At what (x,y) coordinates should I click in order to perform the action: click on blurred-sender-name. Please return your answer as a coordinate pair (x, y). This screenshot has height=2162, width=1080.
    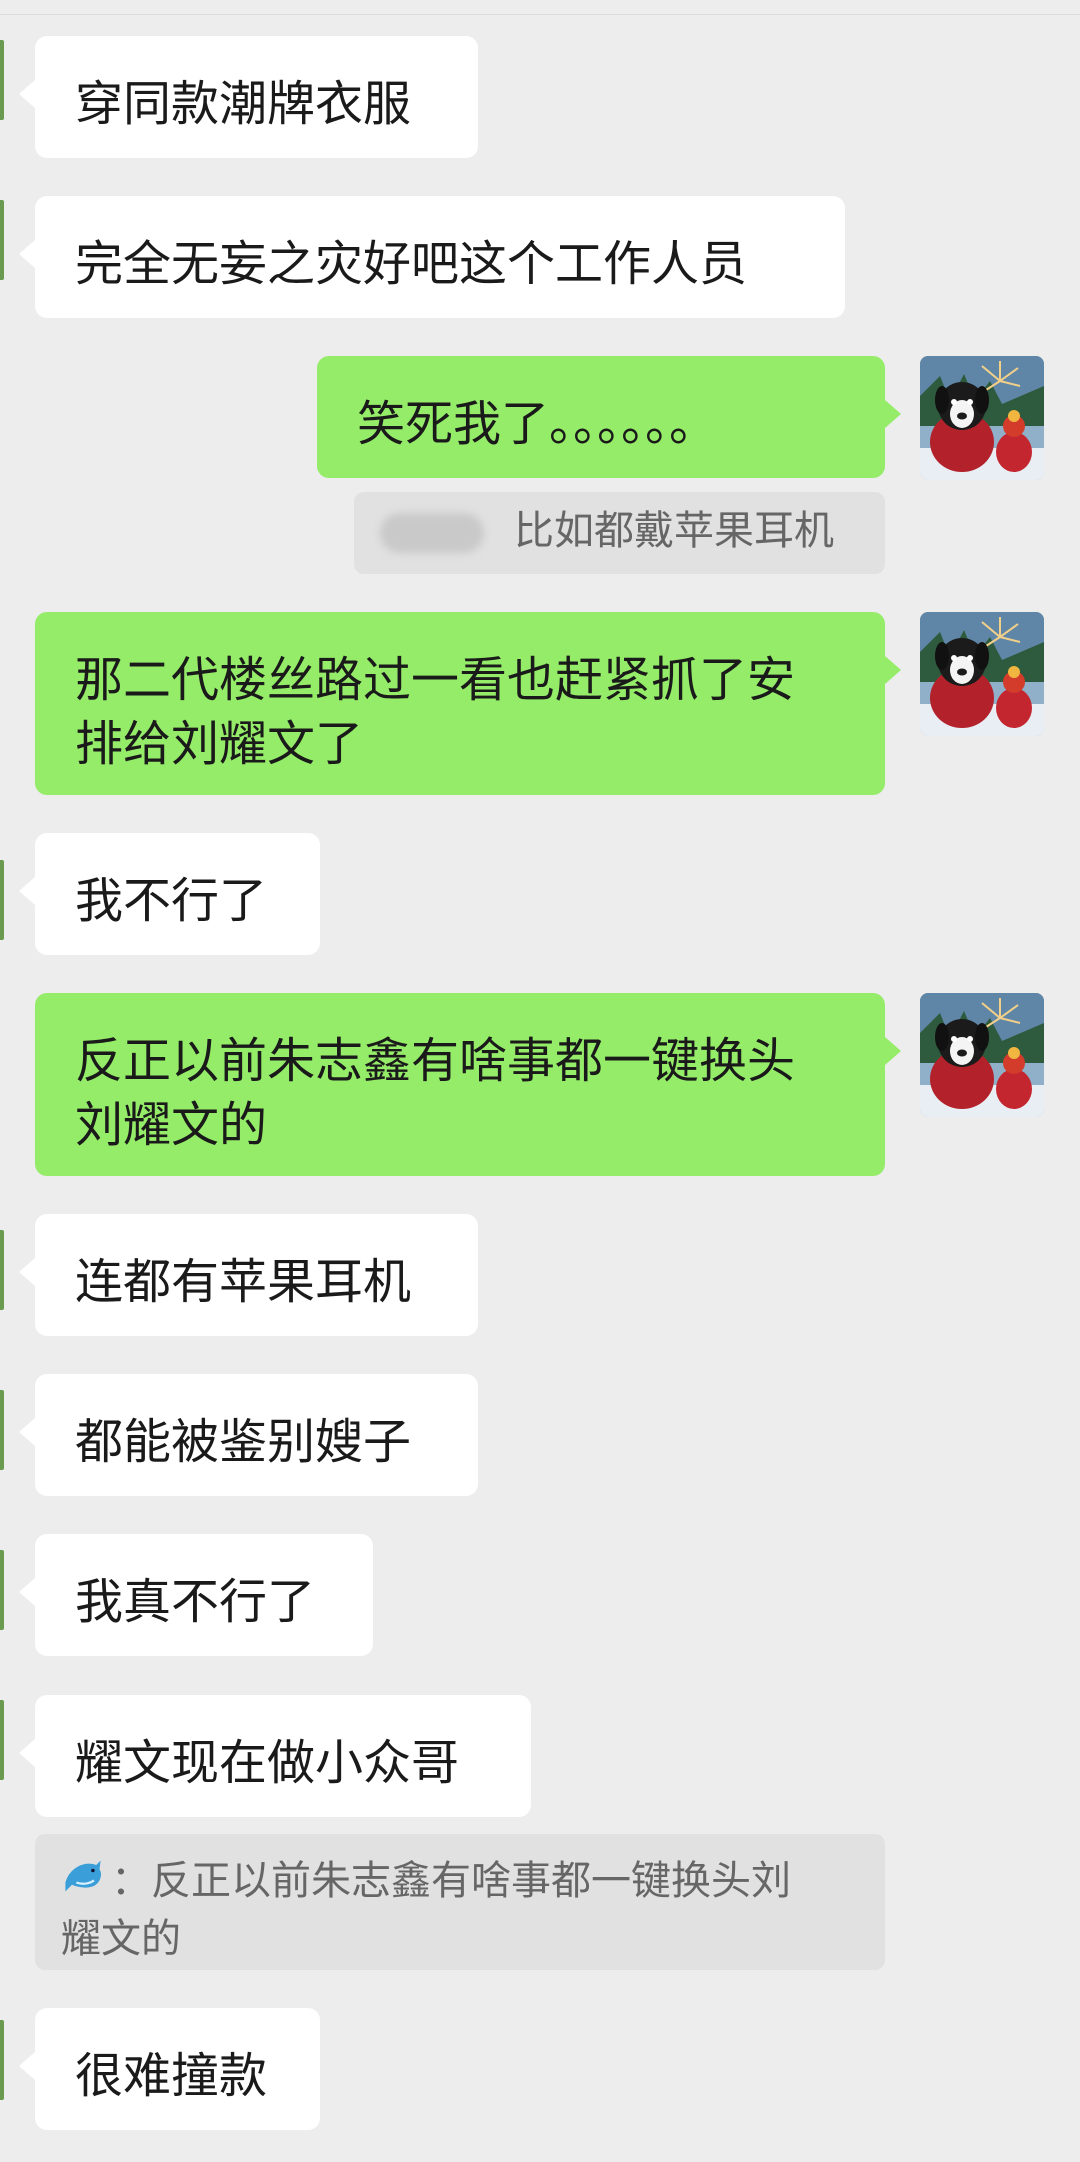
    Looking at the image, I should click on (432, 533).